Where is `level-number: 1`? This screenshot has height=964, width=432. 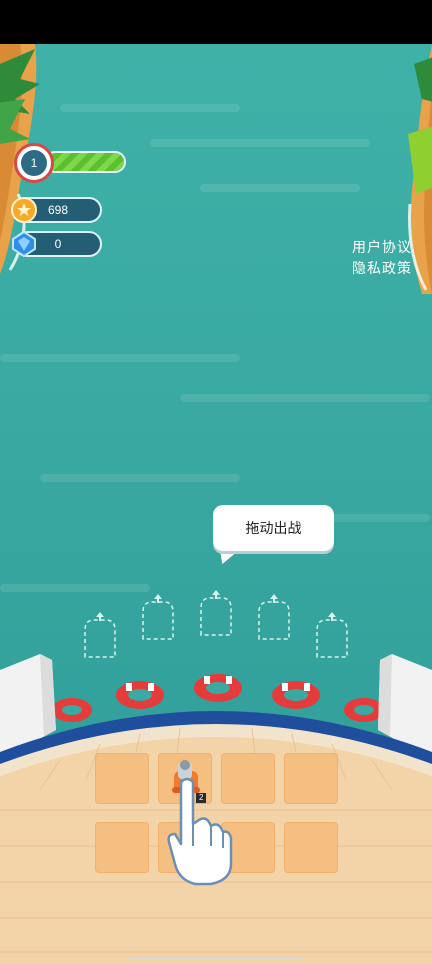
level-number: 1 is located at coordinates (34, 163).